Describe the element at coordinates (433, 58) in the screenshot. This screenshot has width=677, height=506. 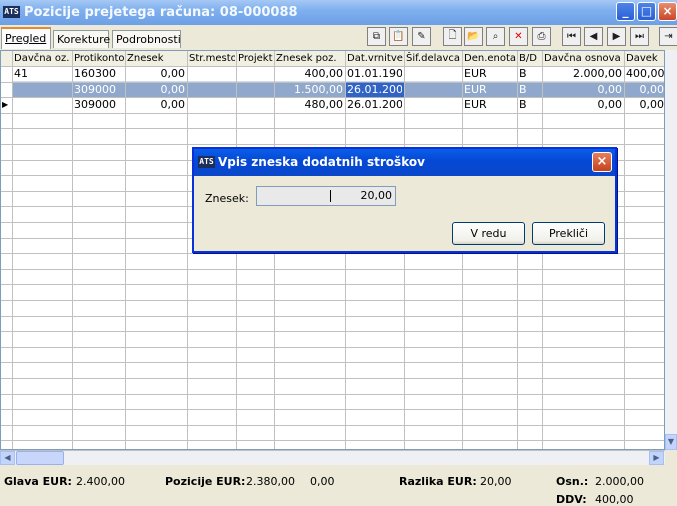
I see `column-header: Šif.delavca` at that location.